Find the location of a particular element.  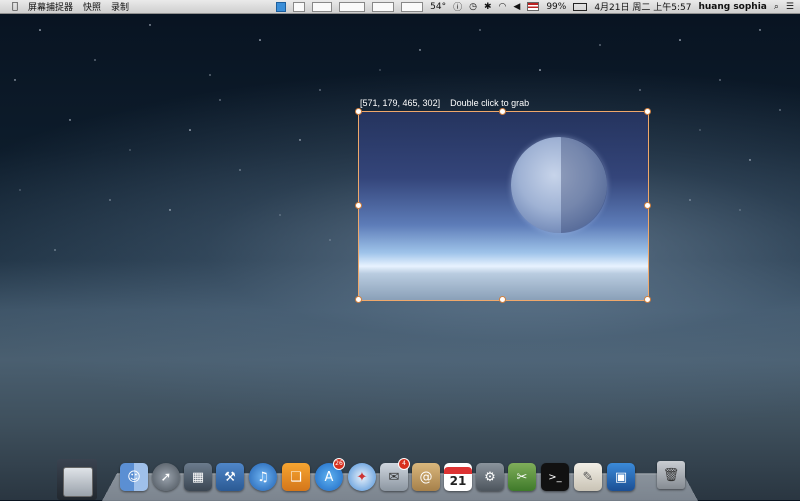

calendar-icon: 21 is located at coordinates (458, 477).